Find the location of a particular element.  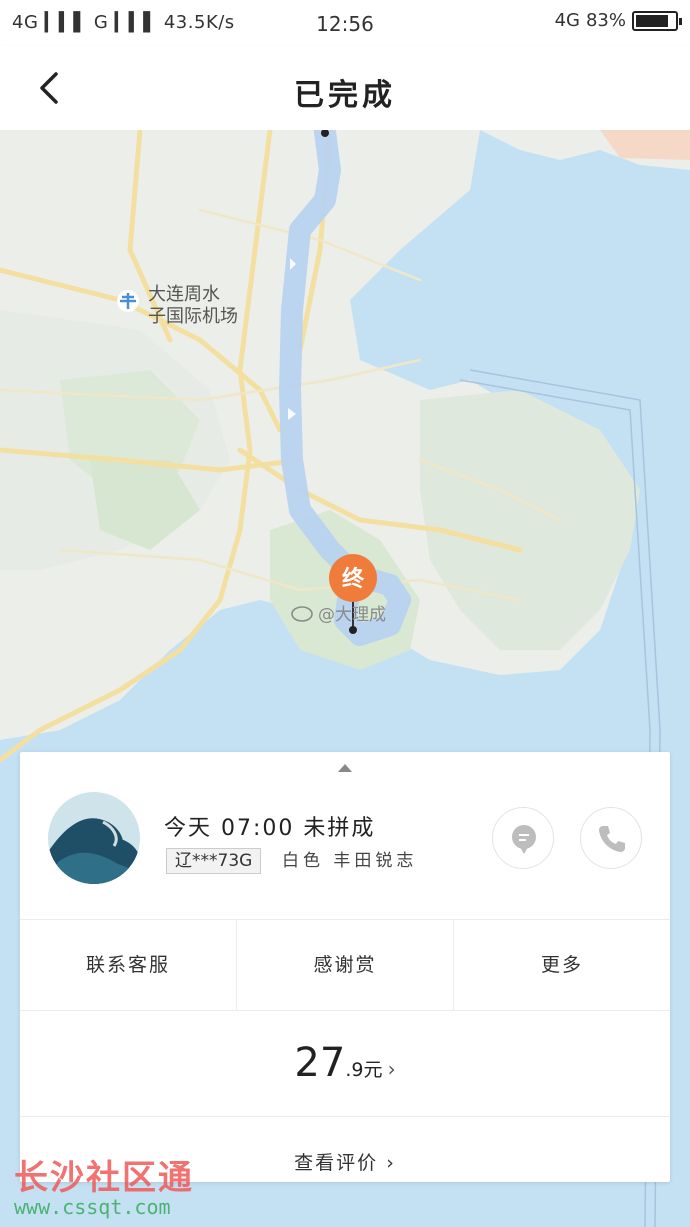

license-plate: 辽***73G is located at coordinates (214, 861).